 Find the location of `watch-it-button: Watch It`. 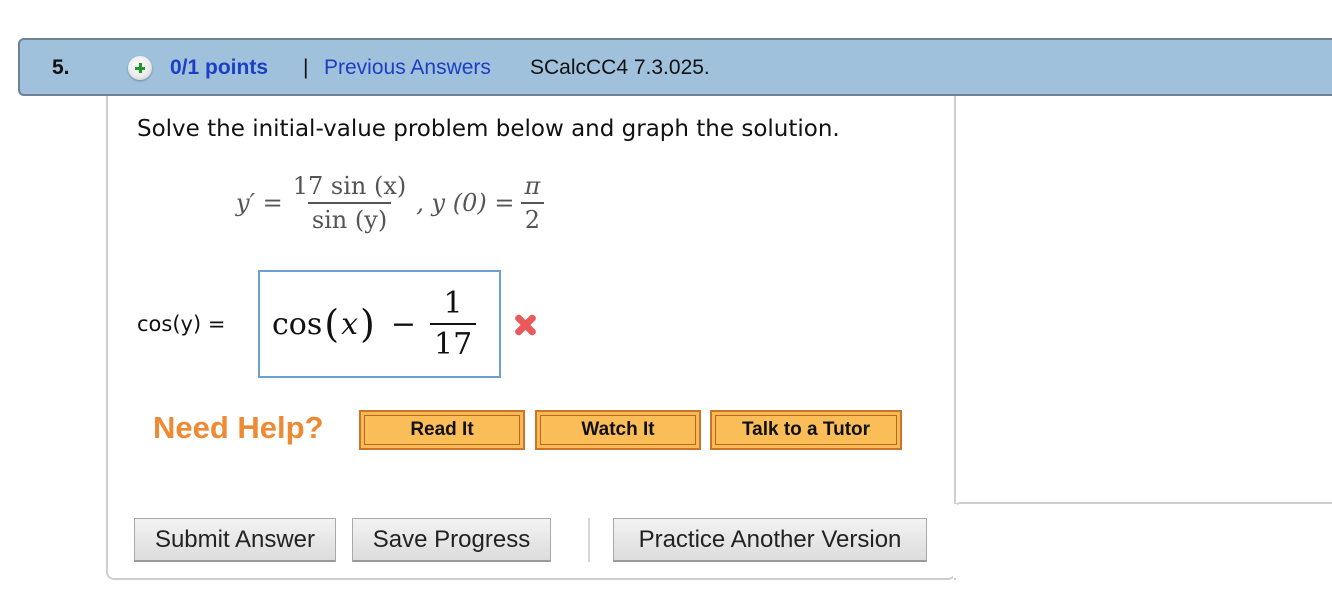

watch-it-button: Watch It is located at coordinates (618, 430).